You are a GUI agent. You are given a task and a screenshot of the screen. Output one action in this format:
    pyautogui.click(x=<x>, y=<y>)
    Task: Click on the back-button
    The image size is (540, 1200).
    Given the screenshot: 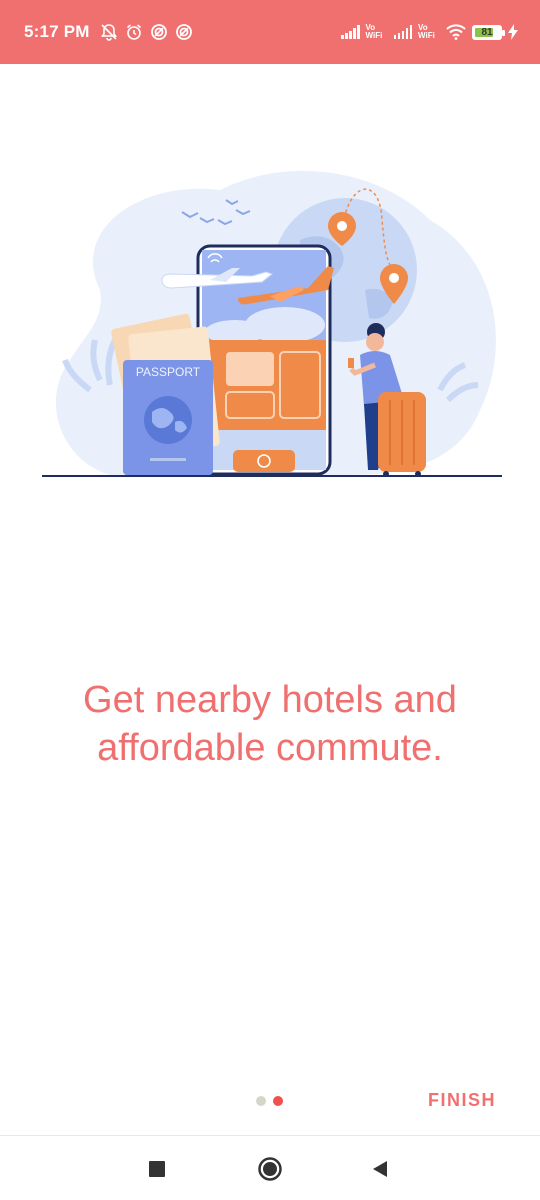 What is the action you would take?
    pyautogui.click(x=380, y=1169)
    